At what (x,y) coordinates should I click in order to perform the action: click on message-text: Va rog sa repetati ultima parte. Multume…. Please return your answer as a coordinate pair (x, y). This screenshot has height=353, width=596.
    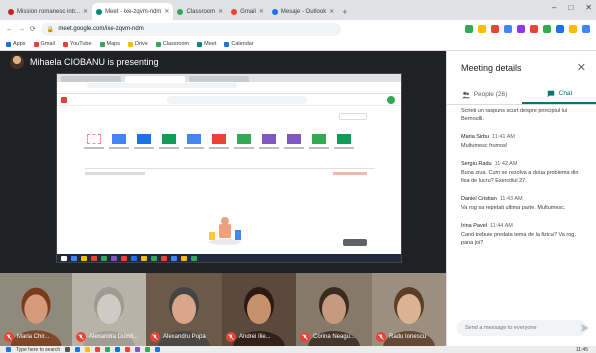
    Looking at the image, I should click on (513, 208).